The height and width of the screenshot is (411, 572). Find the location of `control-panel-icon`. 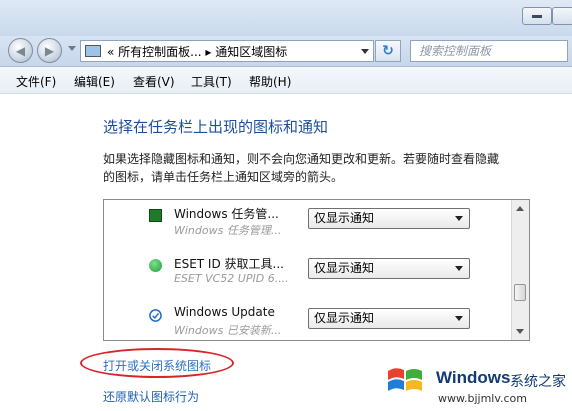

control-panel-icon is located at coordinates (93, 51).